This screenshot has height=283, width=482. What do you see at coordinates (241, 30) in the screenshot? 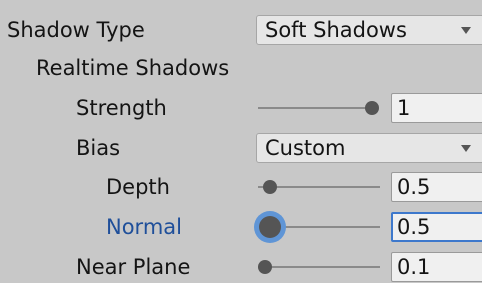
I see `shadow-type-row: Shadow Type Soft Shadows` at bounding box center [241, 30].